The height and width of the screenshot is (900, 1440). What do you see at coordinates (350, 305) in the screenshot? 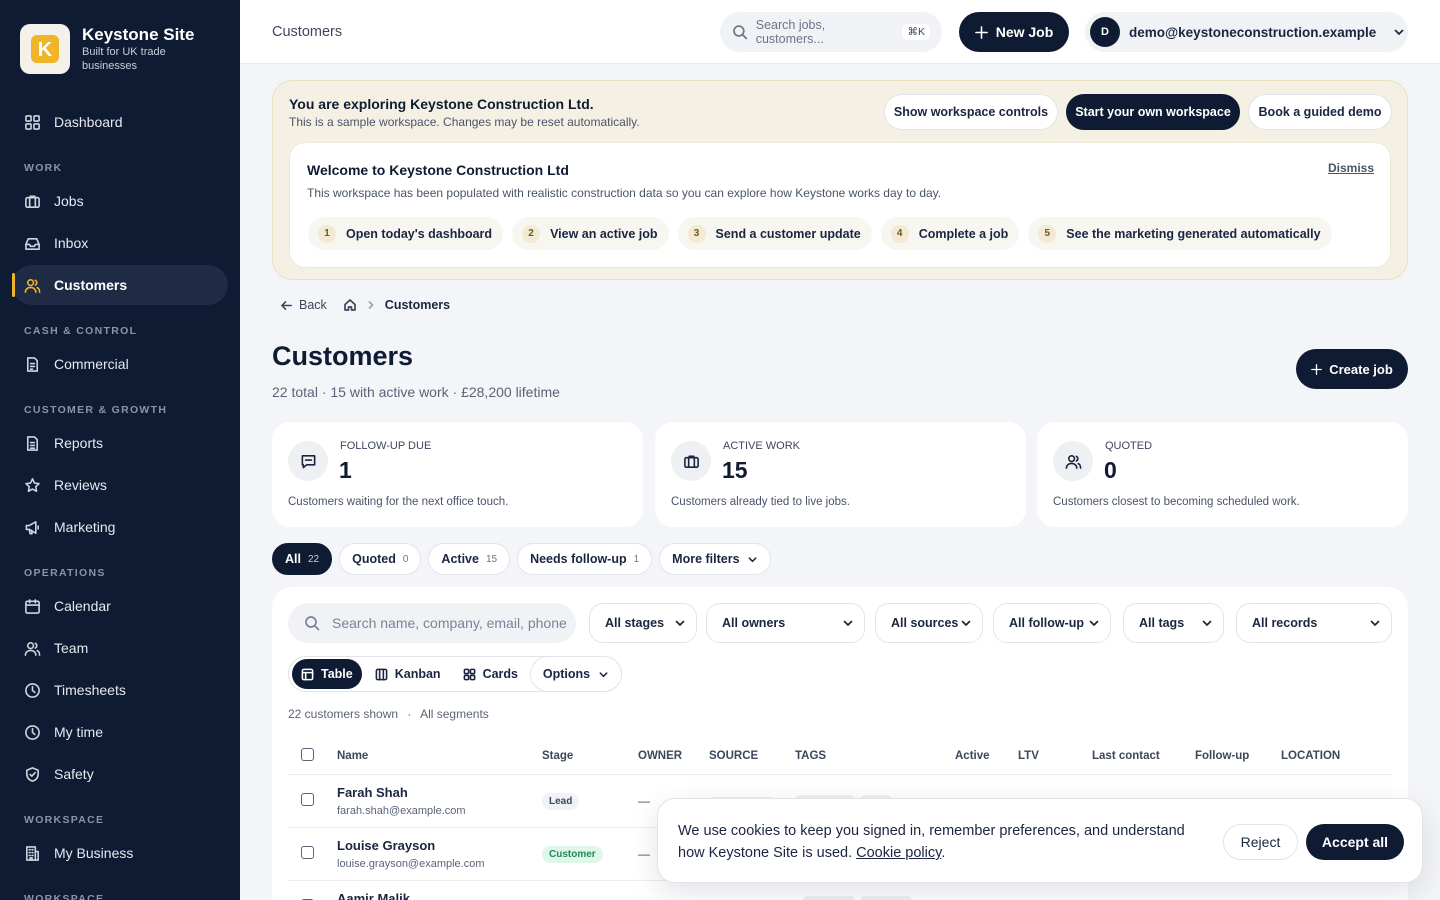
I see `home-icon` at bounding box center [350, 305].